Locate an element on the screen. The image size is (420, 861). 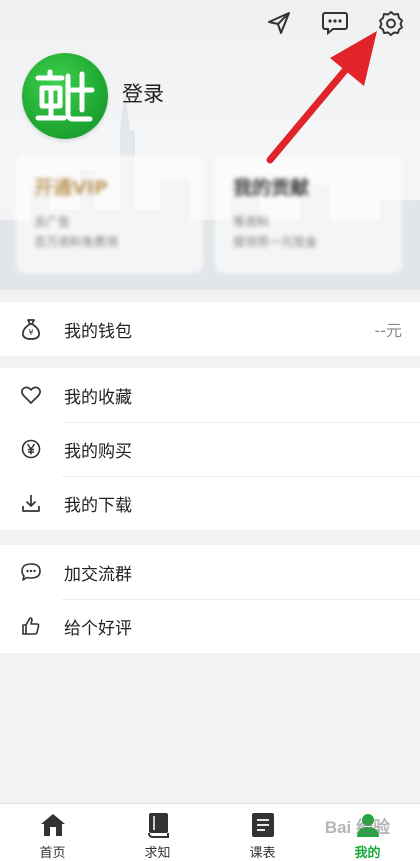
tab-explore: 求知 is located at coordinates (157, 832).